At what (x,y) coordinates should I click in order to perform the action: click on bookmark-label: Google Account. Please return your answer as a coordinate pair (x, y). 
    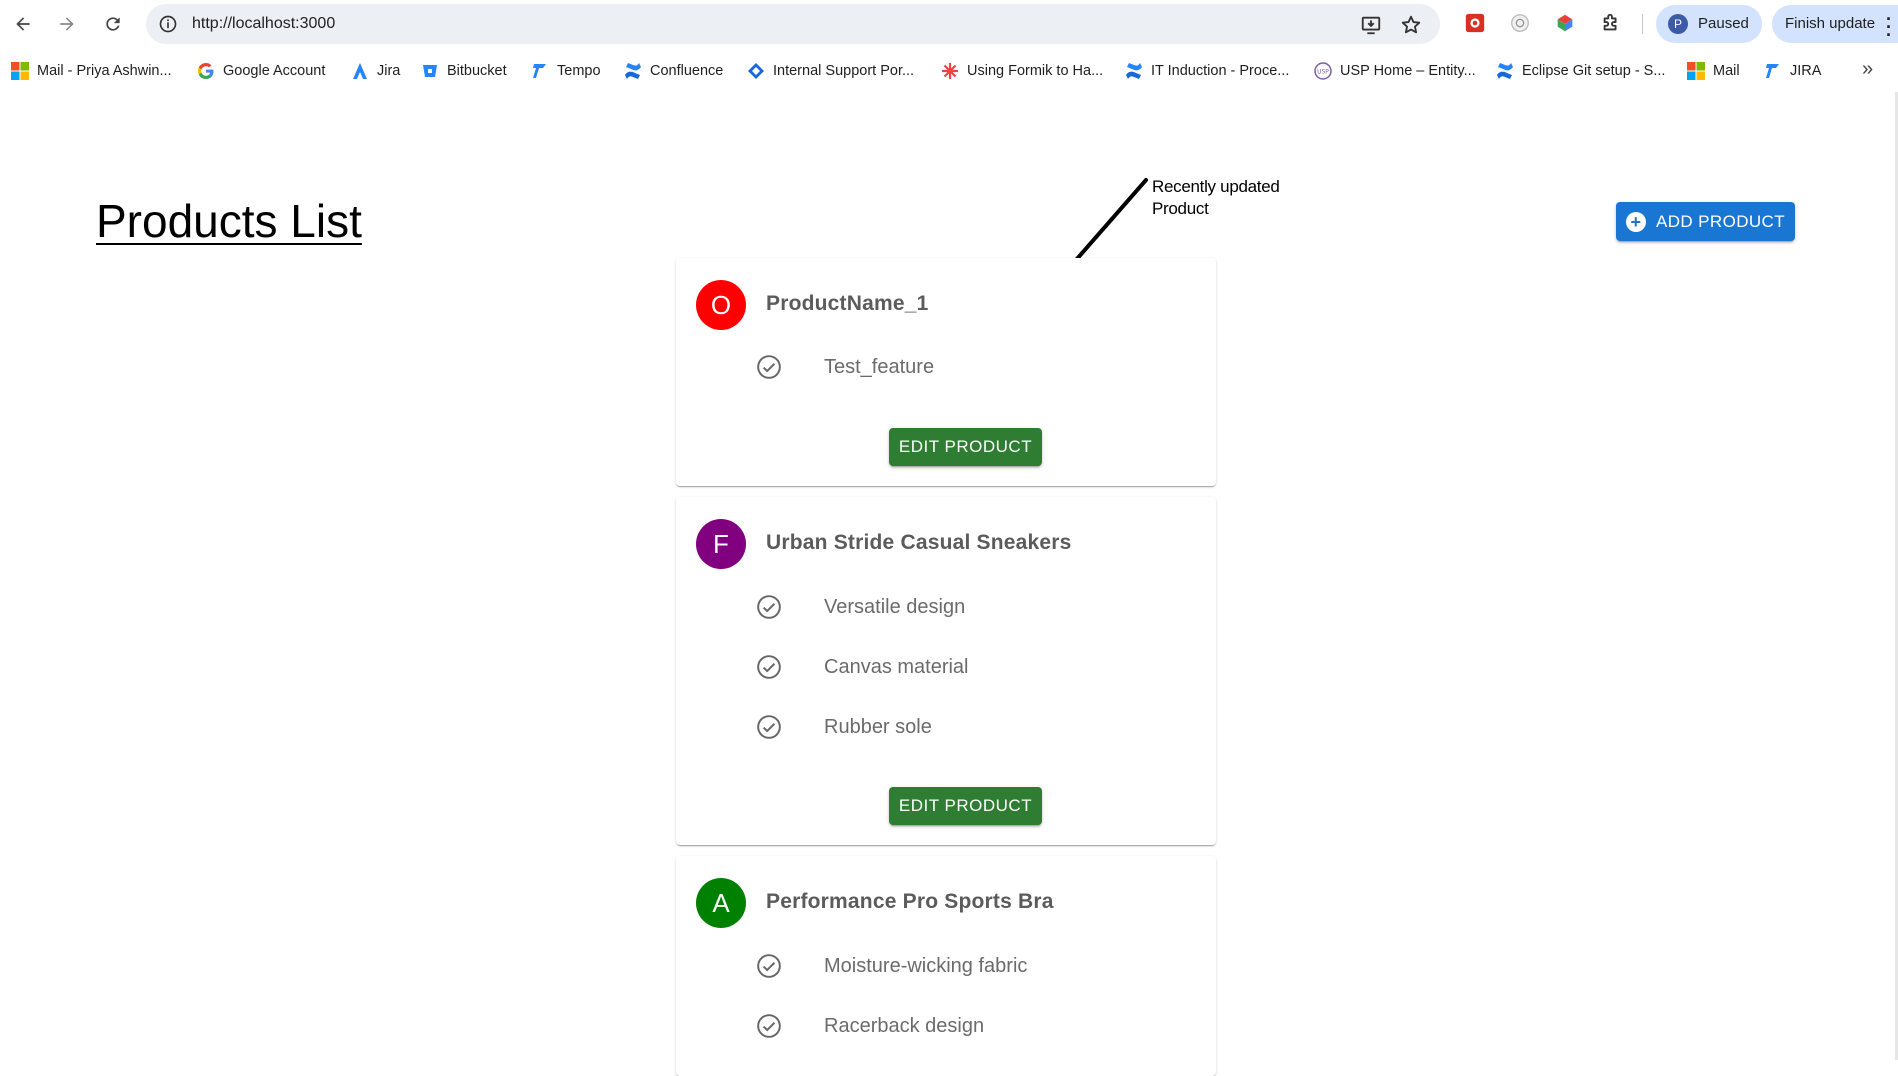
    Looking at the image, I should click on (274, 71).